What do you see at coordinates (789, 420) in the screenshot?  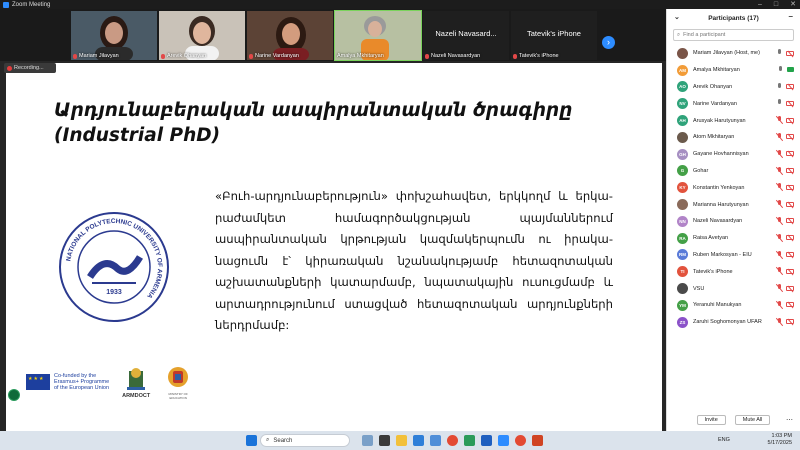 I see `more-options-icon: ⋯` at bounding box center [789, 420].